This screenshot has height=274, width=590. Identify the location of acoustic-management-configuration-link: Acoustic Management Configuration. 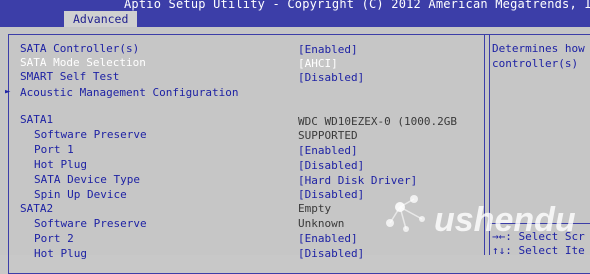
(129, 92).